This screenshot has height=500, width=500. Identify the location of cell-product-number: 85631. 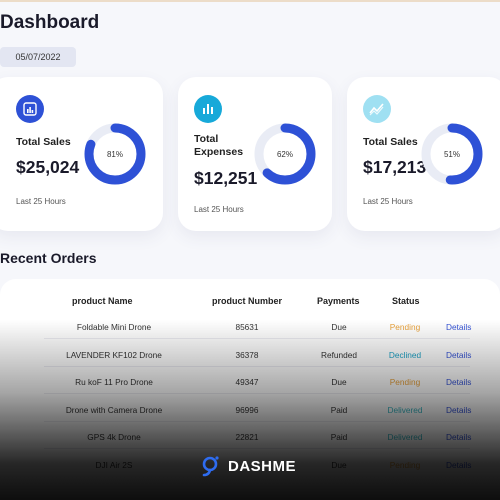
(247, 327).